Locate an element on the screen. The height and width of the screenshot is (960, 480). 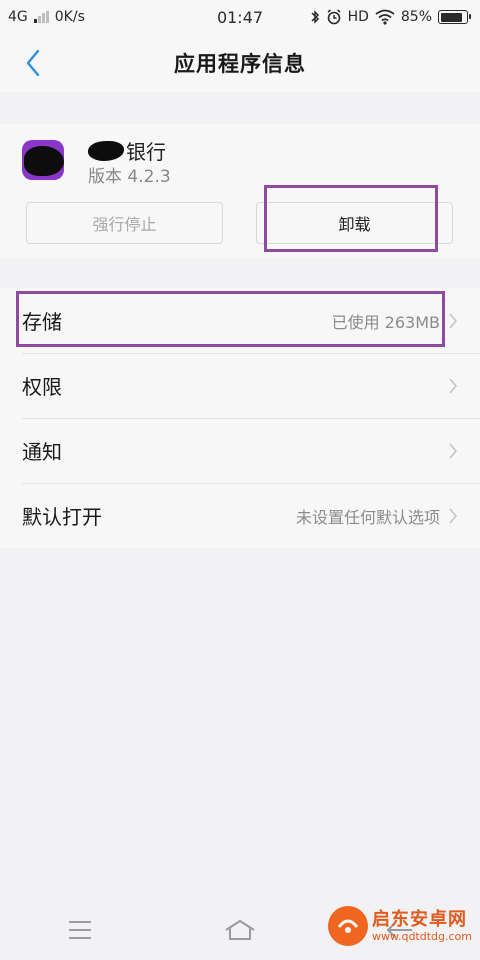
status-right: HD 85% is located at coordinates (390, 17).